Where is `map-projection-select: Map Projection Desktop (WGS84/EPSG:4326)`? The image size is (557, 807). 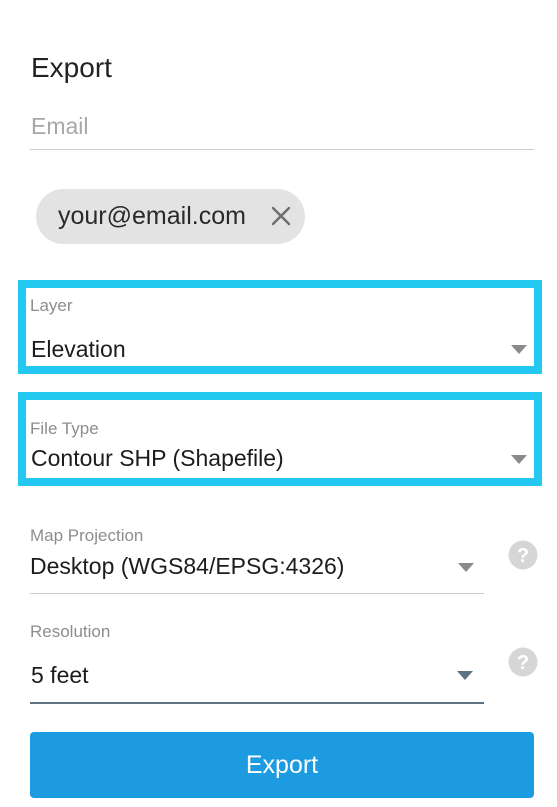 map-projection-select: Map Projection Desktop (WGS84/EPSG:4326) is located at coordinates (257, 557).